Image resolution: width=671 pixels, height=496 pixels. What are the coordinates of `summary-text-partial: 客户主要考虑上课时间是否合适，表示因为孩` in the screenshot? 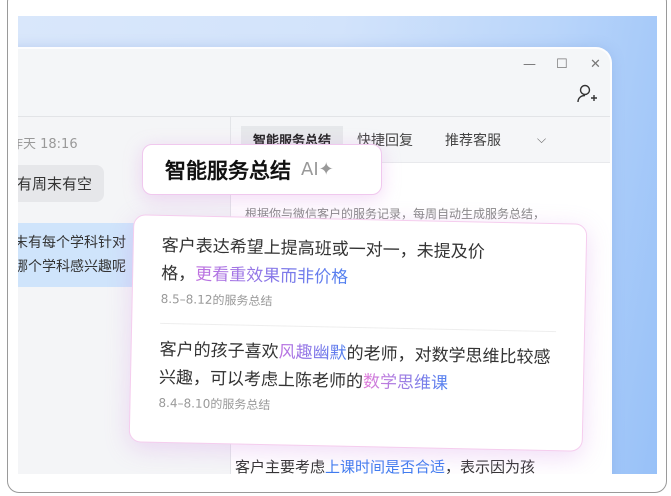 It's located at (385, 465).